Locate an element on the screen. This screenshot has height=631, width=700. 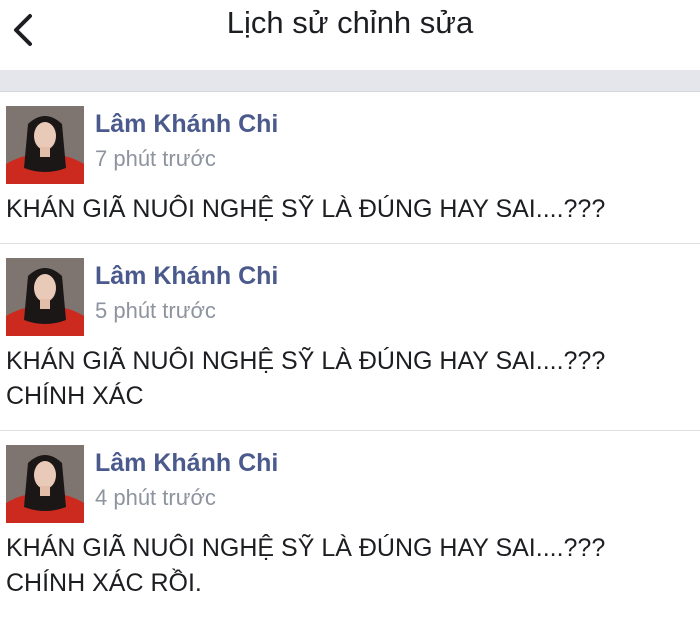
timestamp: 7 phút trước is located at coordinates (155, 158).